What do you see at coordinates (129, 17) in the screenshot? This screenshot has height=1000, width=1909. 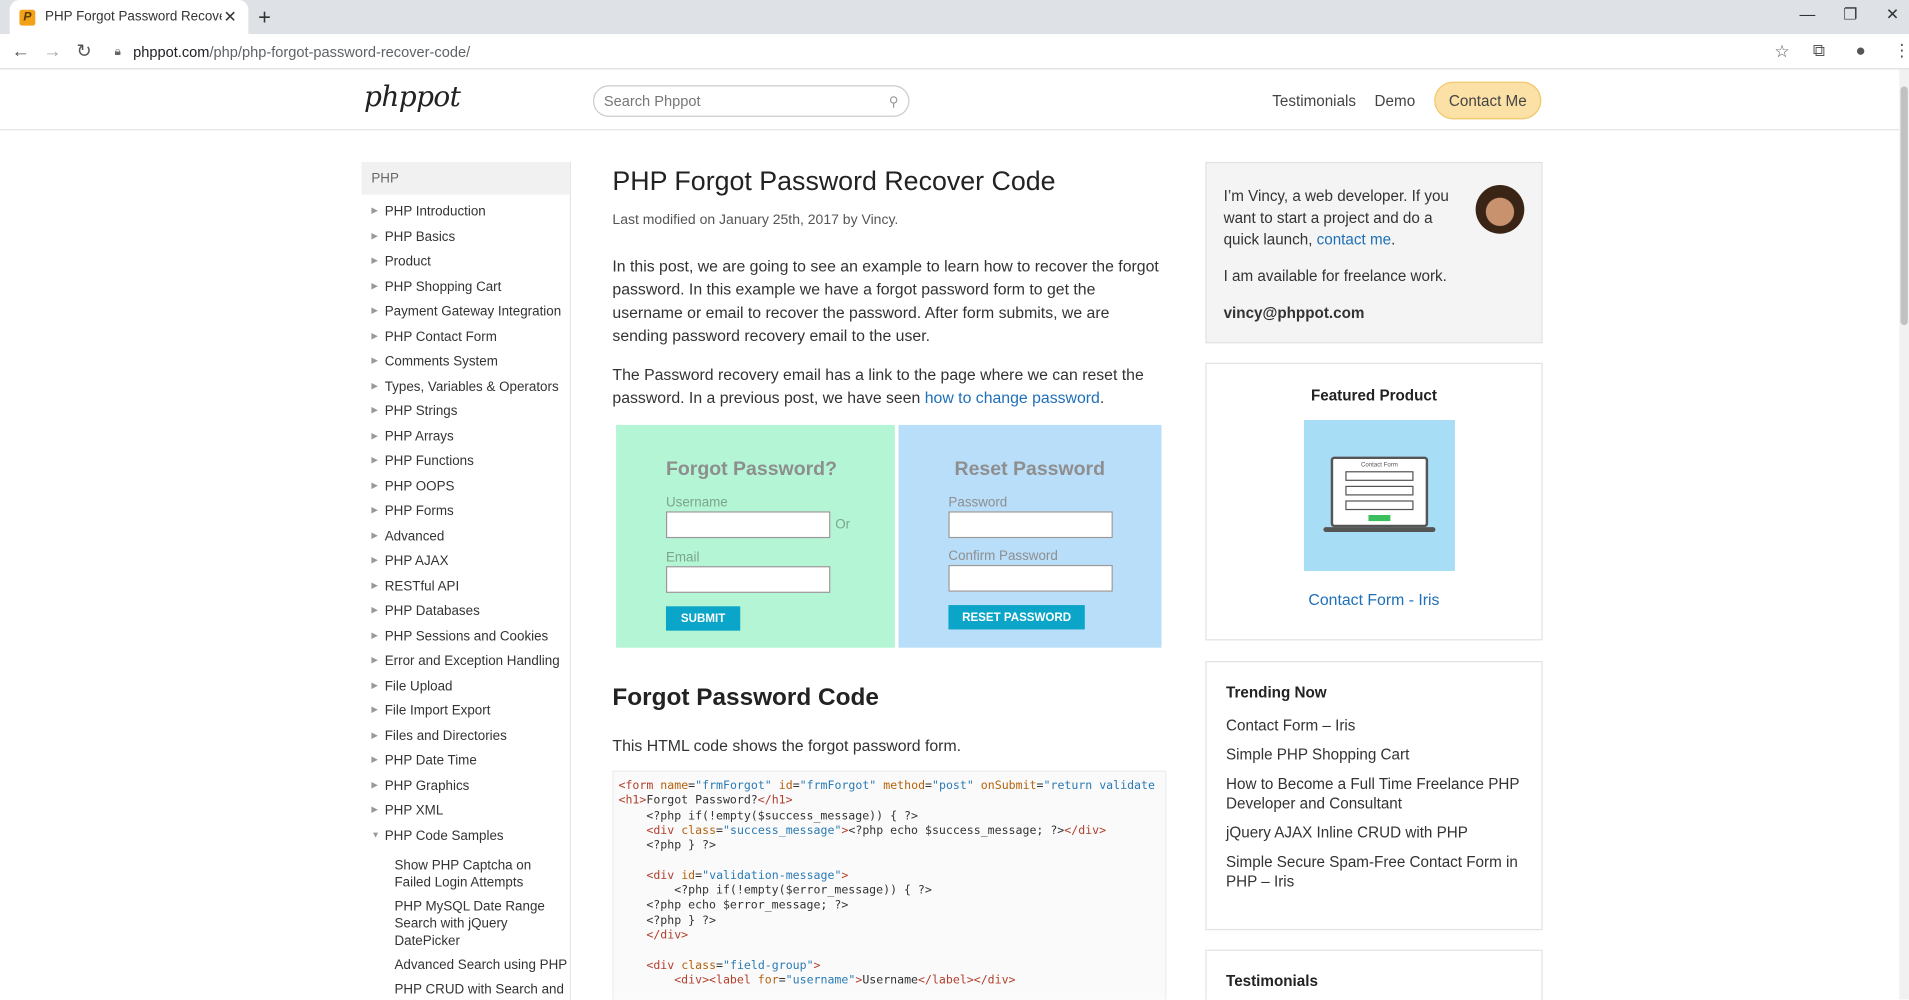 I see `browser-tab: P PHP Forgot Password Recover Co ✕` at bounding box center [129, 17].